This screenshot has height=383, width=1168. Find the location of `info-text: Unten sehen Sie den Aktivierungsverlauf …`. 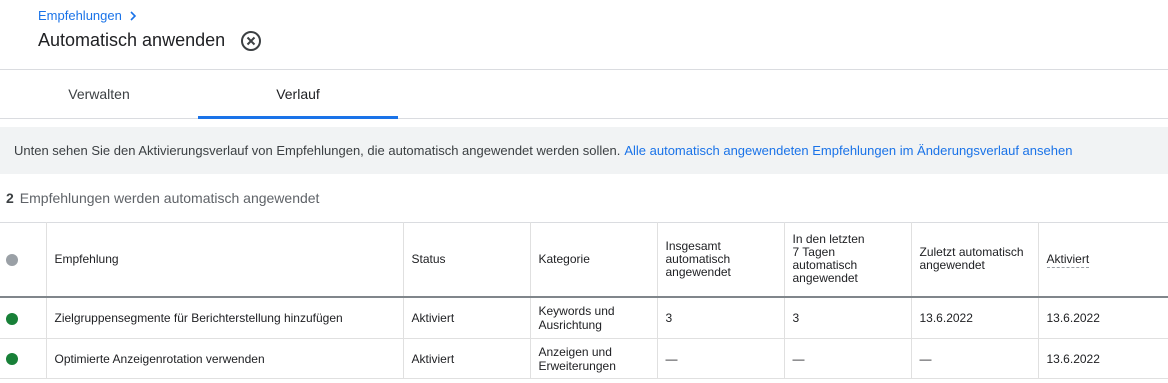

info-text: Unten sehen Sie den Aktivierungsverlauf … is located at coordinates (317, 150).